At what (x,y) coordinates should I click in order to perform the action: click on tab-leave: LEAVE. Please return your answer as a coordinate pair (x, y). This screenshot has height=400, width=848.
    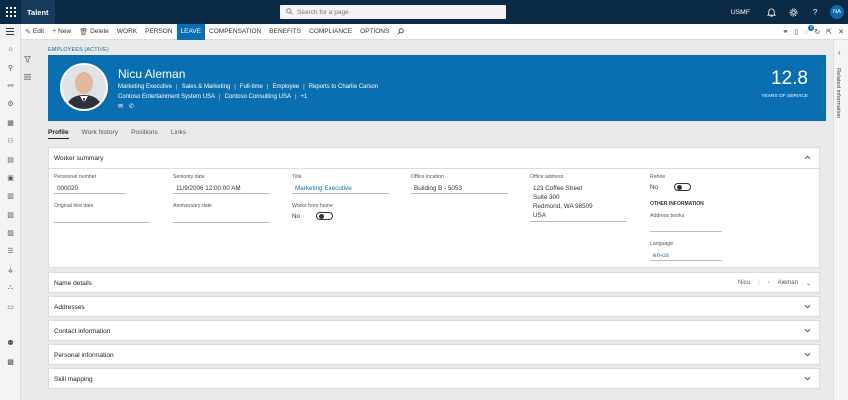
    Looking at the image, I should click on (191, 31).